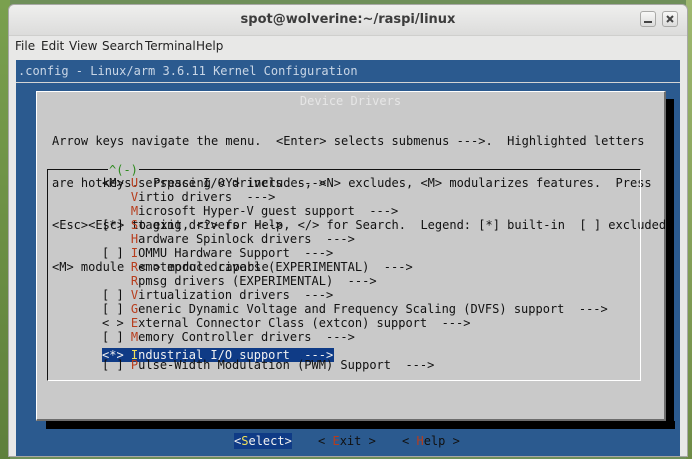 The height and width of the screenshot is (459, 692). I want to click on dialog-shadow-bottom, so click(360, 425).